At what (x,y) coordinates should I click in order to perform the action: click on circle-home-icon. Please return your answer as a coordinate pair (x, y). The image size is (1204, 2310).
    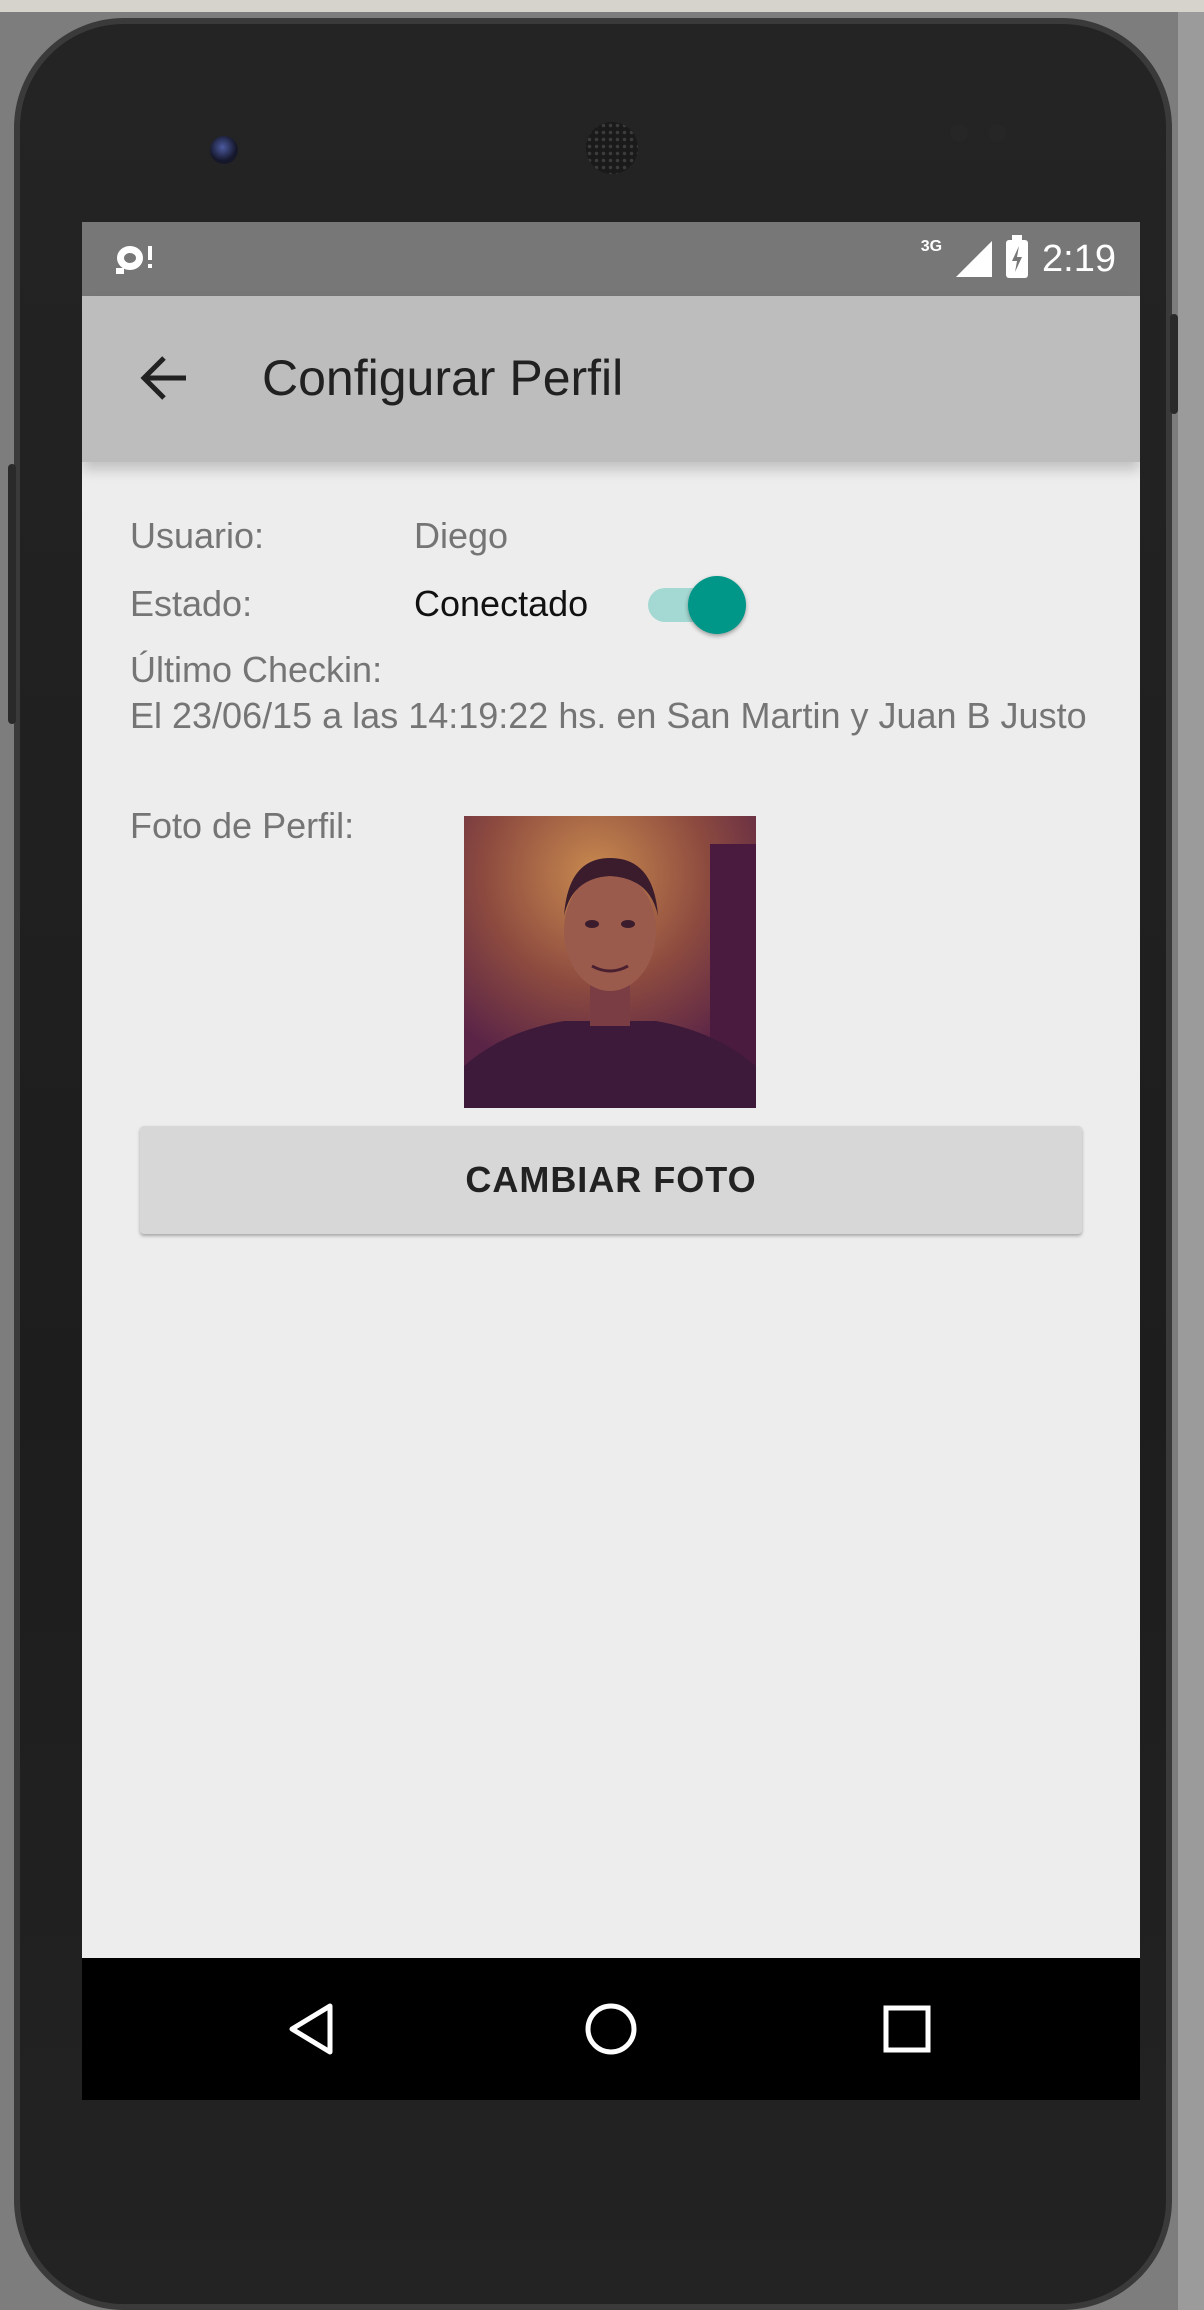
    Looking at the image, I should click on (611, 2029).